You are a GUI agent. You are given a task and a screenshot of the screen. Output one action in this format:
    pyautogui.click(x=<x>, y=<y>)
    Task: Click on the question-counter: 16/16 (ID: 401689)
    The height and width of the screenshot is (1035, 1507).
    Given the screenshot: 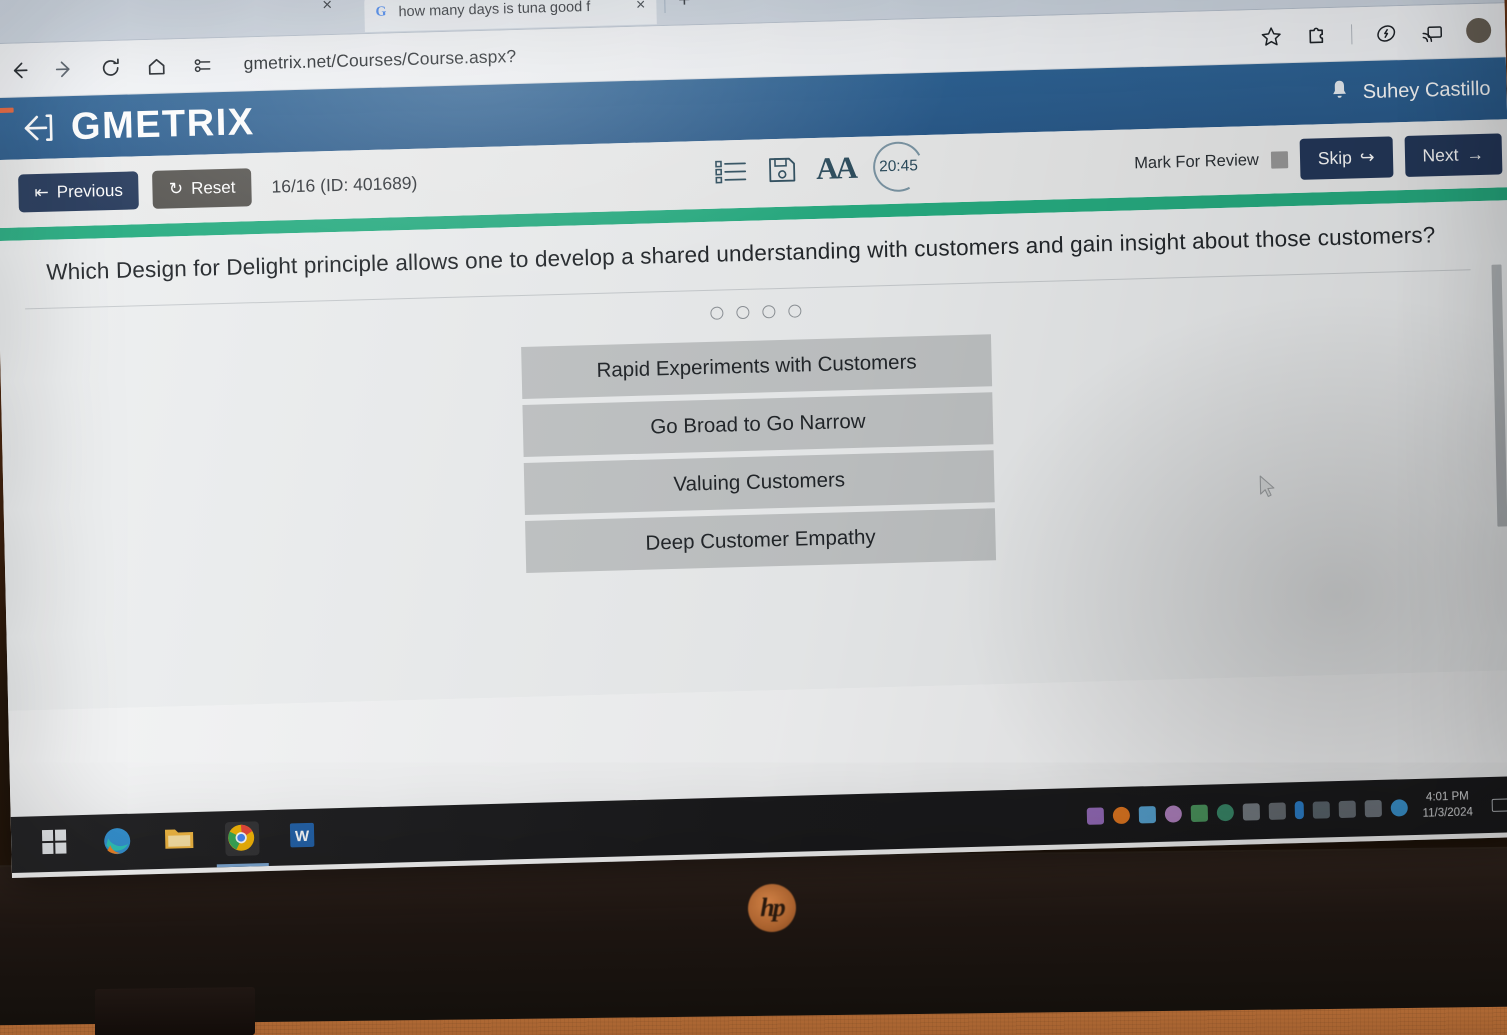 What is the action you would take?
    pyautogui.click(x=344, y=184)
    